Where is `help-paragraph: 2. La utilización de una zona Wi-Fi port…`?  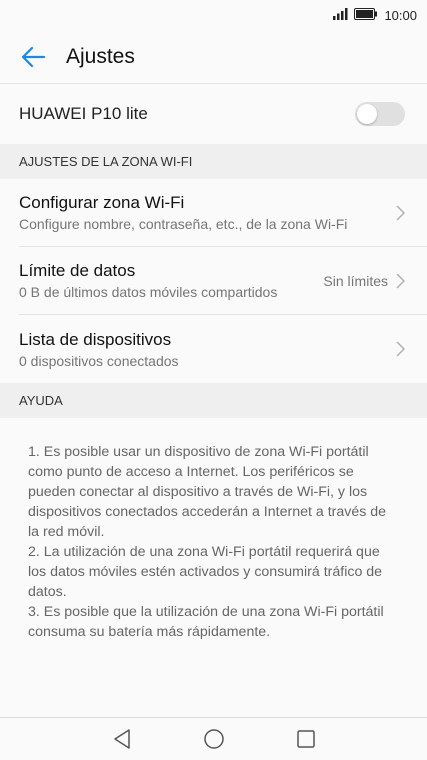 help-paragraph: 2. La utilización de una zona Wi-Fi port… is located at coordinates (205, 572).